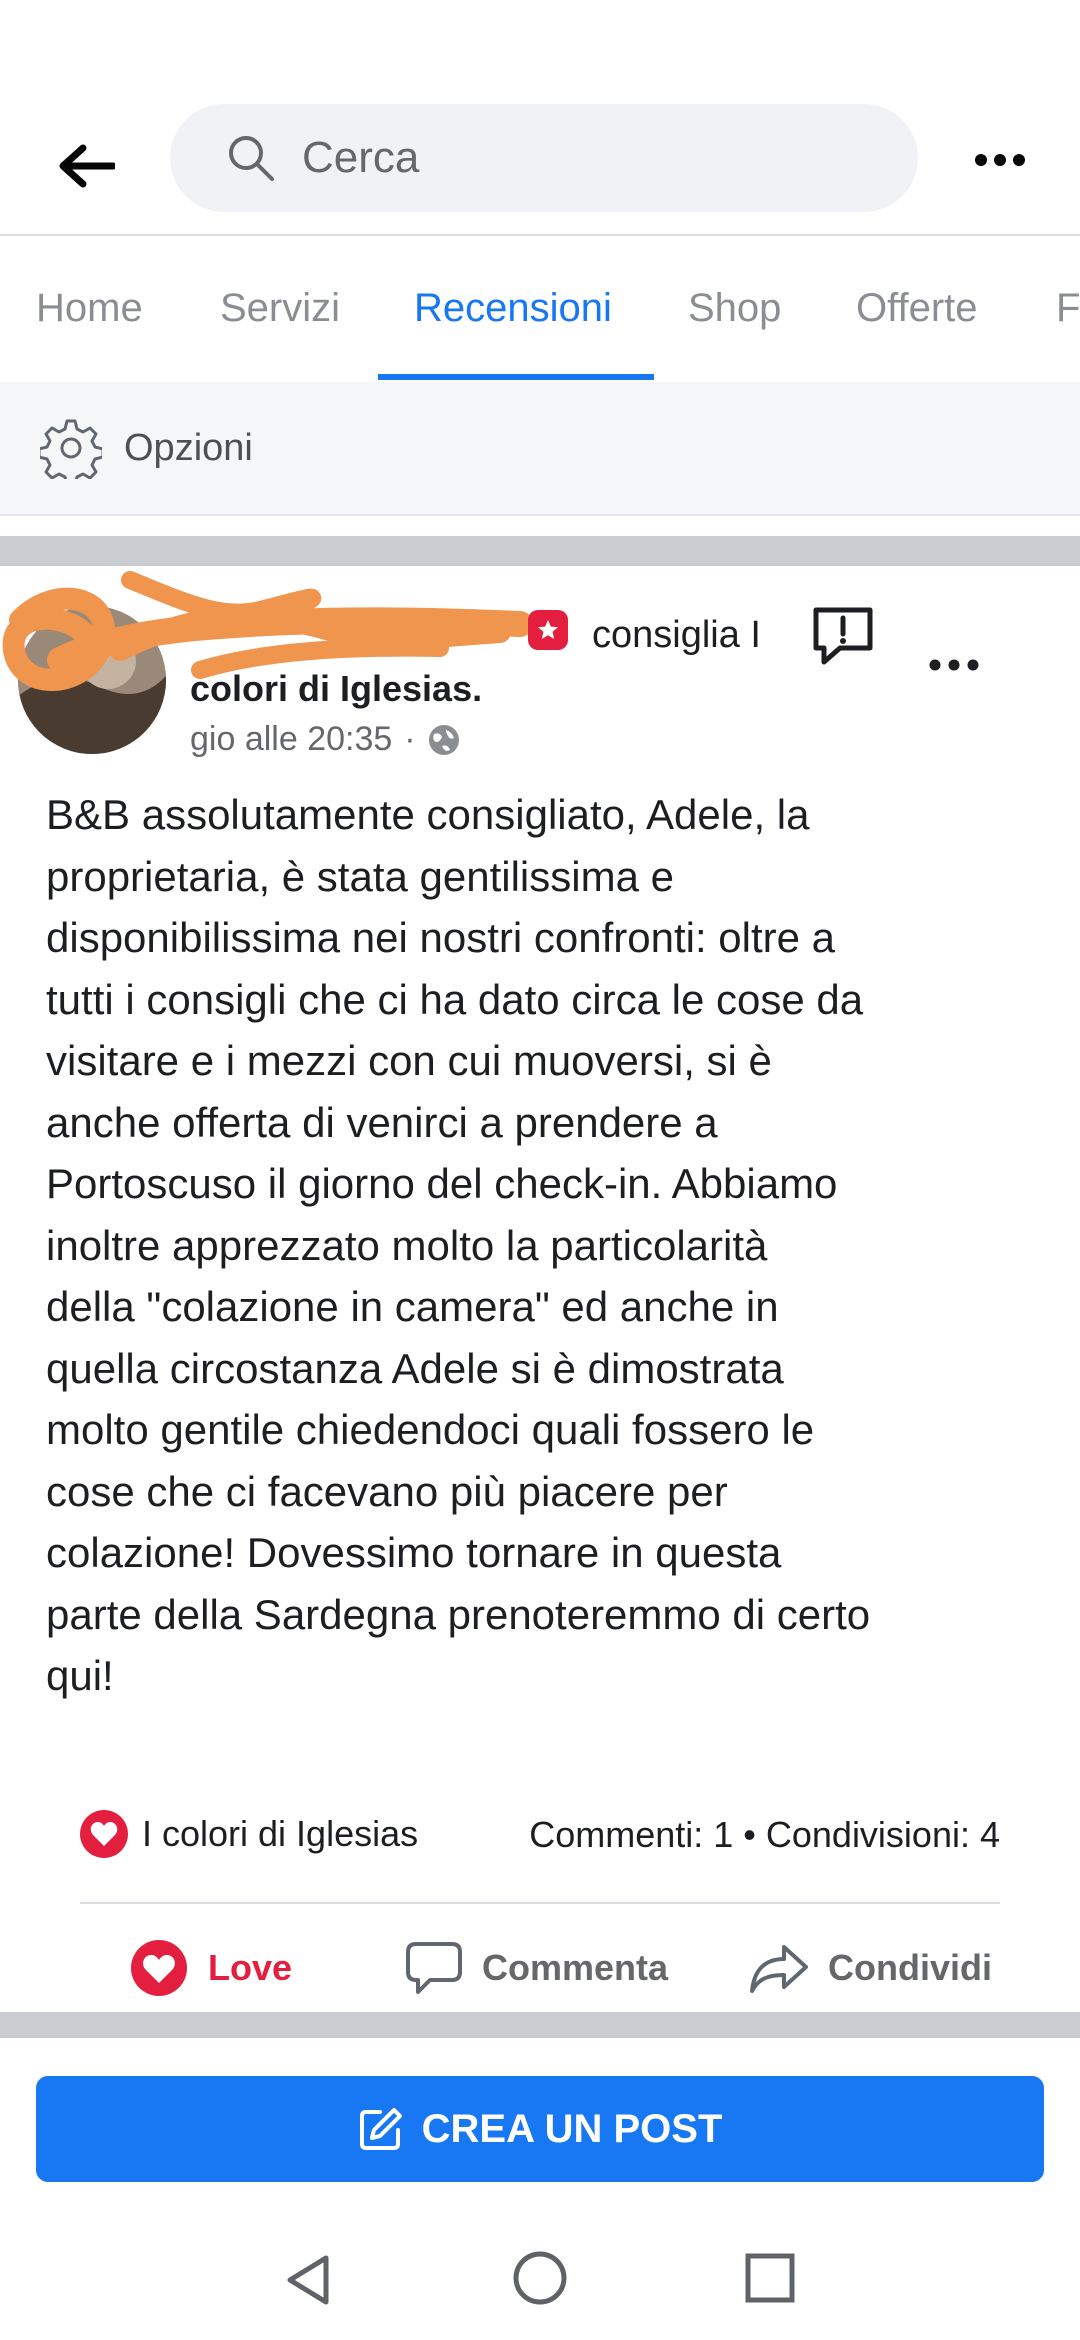  What do you see at coordinates (513, 308) in the screenshot?
I see `tab-recensioni: Recensioni` at bounding box center [513, 308].